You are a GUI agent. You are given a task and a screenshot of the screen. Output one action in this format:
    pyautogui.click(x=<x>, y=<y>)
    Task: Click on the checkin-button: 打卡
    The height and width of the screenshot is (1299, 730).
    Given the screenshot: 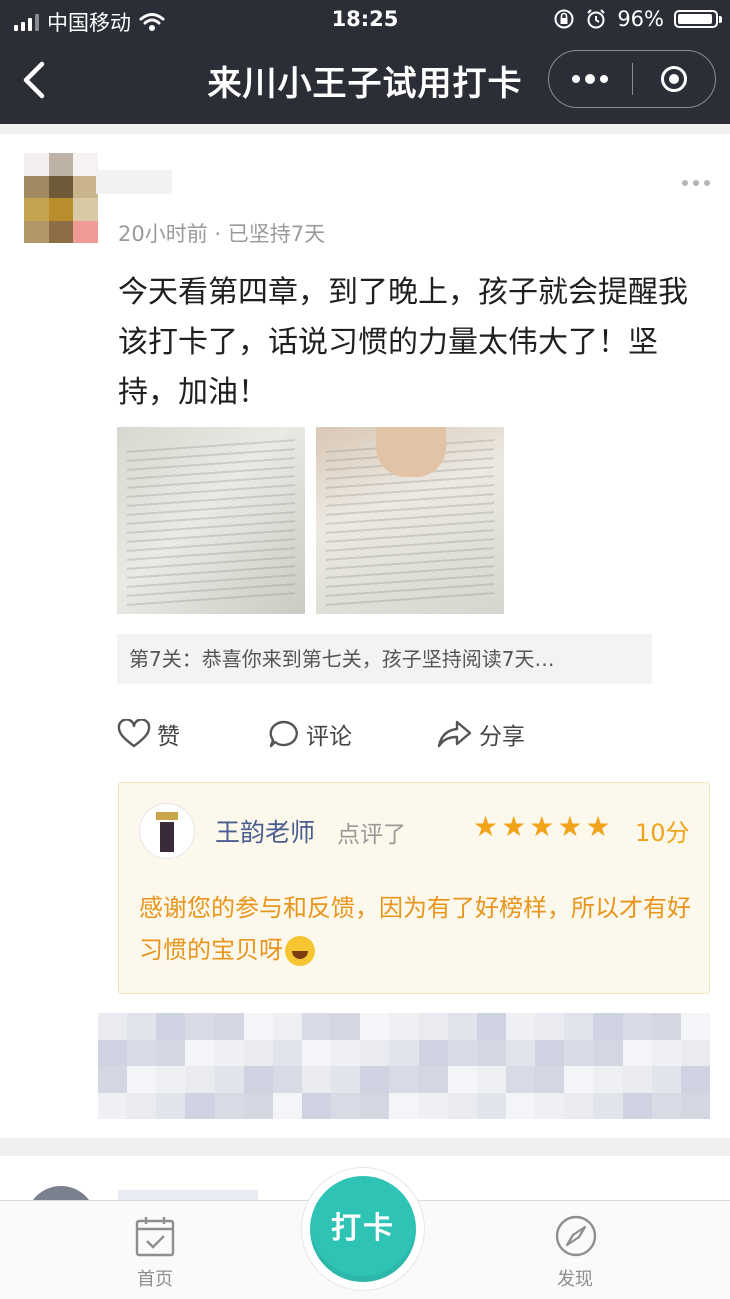 What is the action you would take?
    pyautogui.click(x=363, y=1229)
    